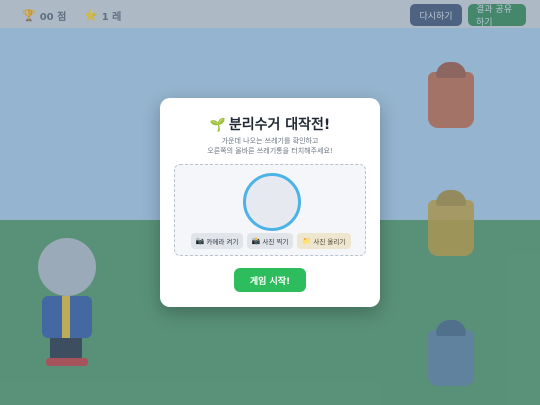 The width and height of the screenshot is (540, 405). What do you see at coordinates (256, 241) in the screenshot?
I see `photo-icon: 📸` at bounding box center [256, 241].